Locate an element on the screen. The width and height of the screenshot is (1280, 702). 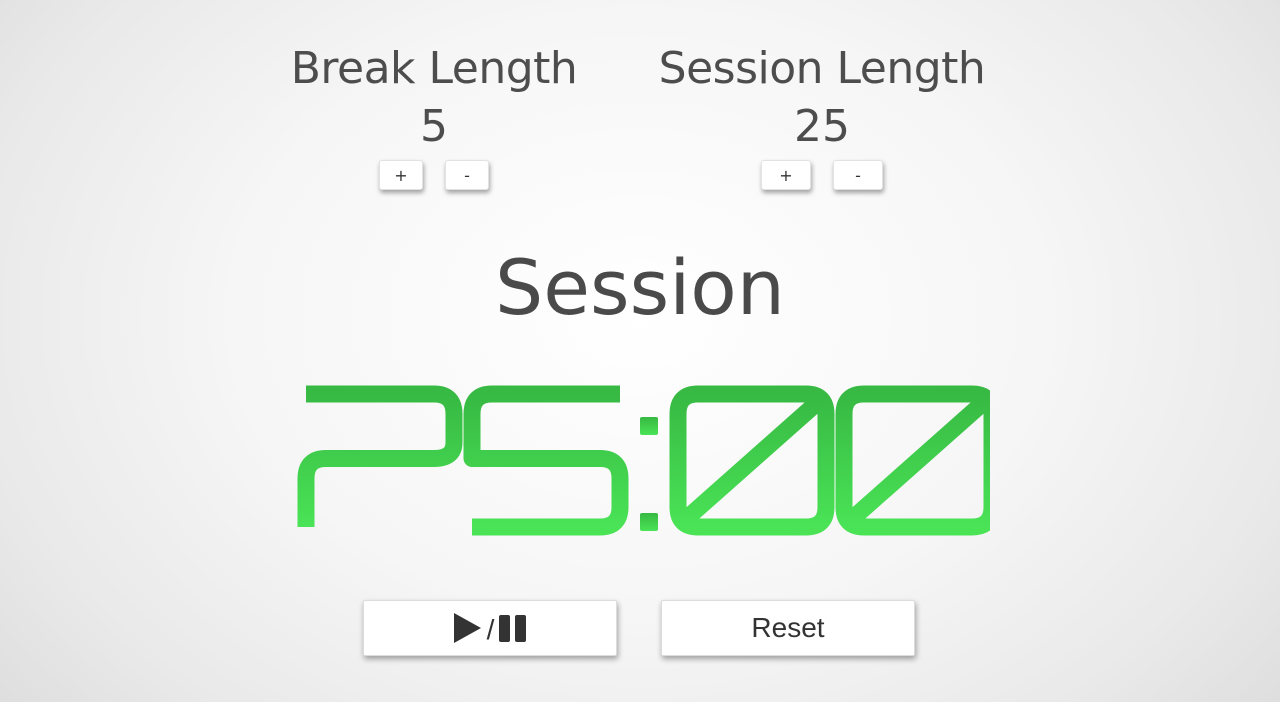
session-control: Session Length 25 + - is located at coordinates (822, 115).